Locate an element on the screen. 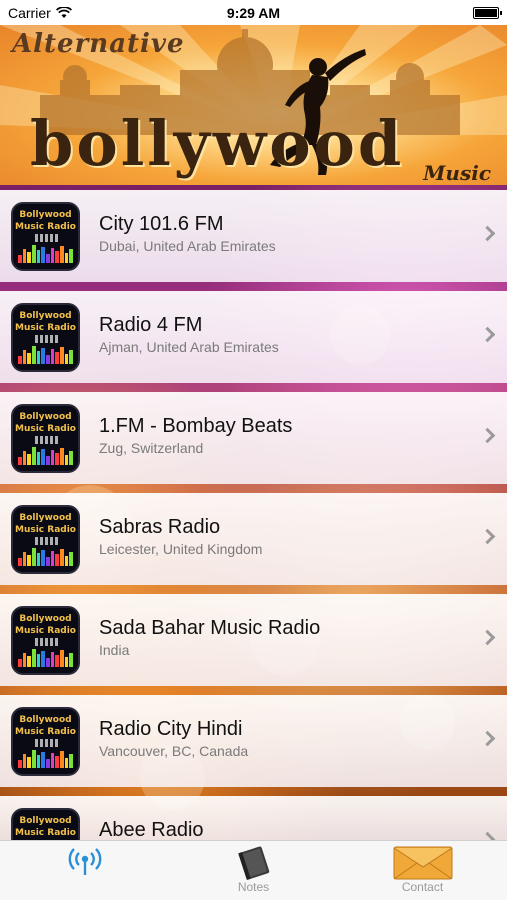  tab-notes: Notes is located at coordinates (253, 870).